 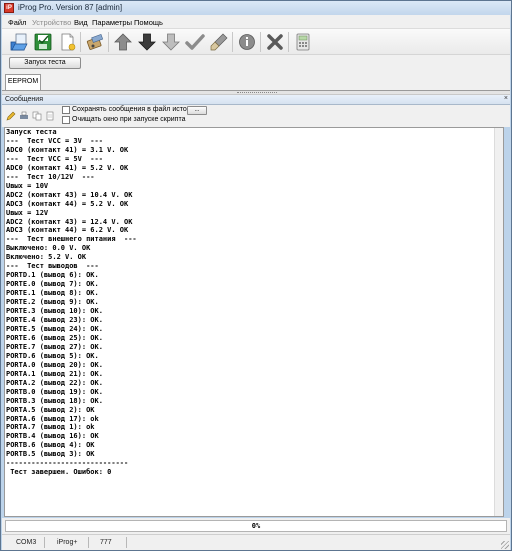 I want to click on erase-brush-icon, so click(x=219, y=42).